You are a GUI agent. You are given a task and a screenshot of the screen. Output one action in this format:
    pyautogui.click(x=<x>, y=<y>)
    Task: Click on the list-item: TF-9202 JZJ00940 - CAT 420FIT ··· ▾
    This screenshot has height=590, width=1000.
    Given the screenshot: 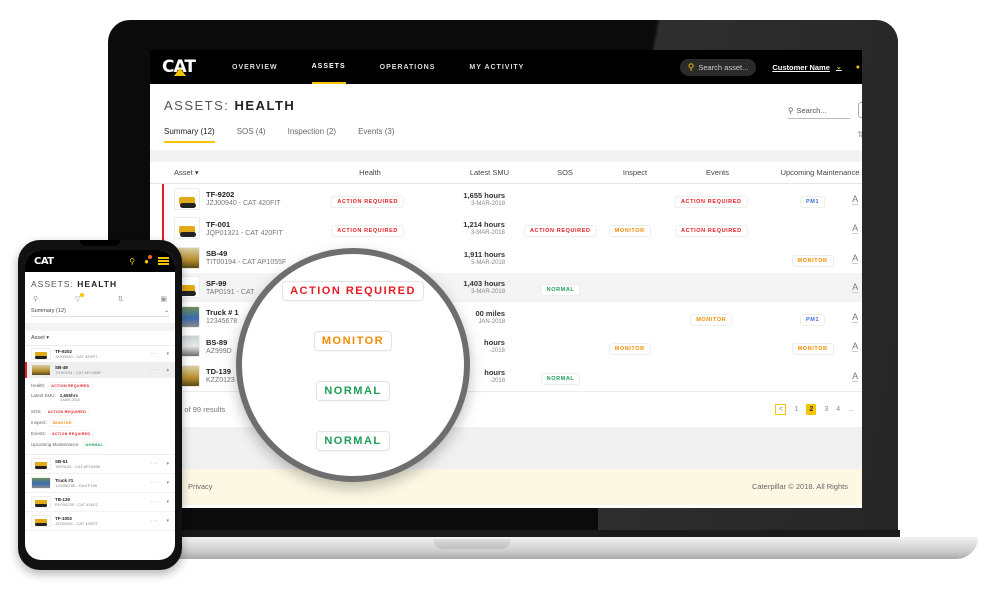 What is the action you would take?
    pyautogui.click(x=100, y=354)
    